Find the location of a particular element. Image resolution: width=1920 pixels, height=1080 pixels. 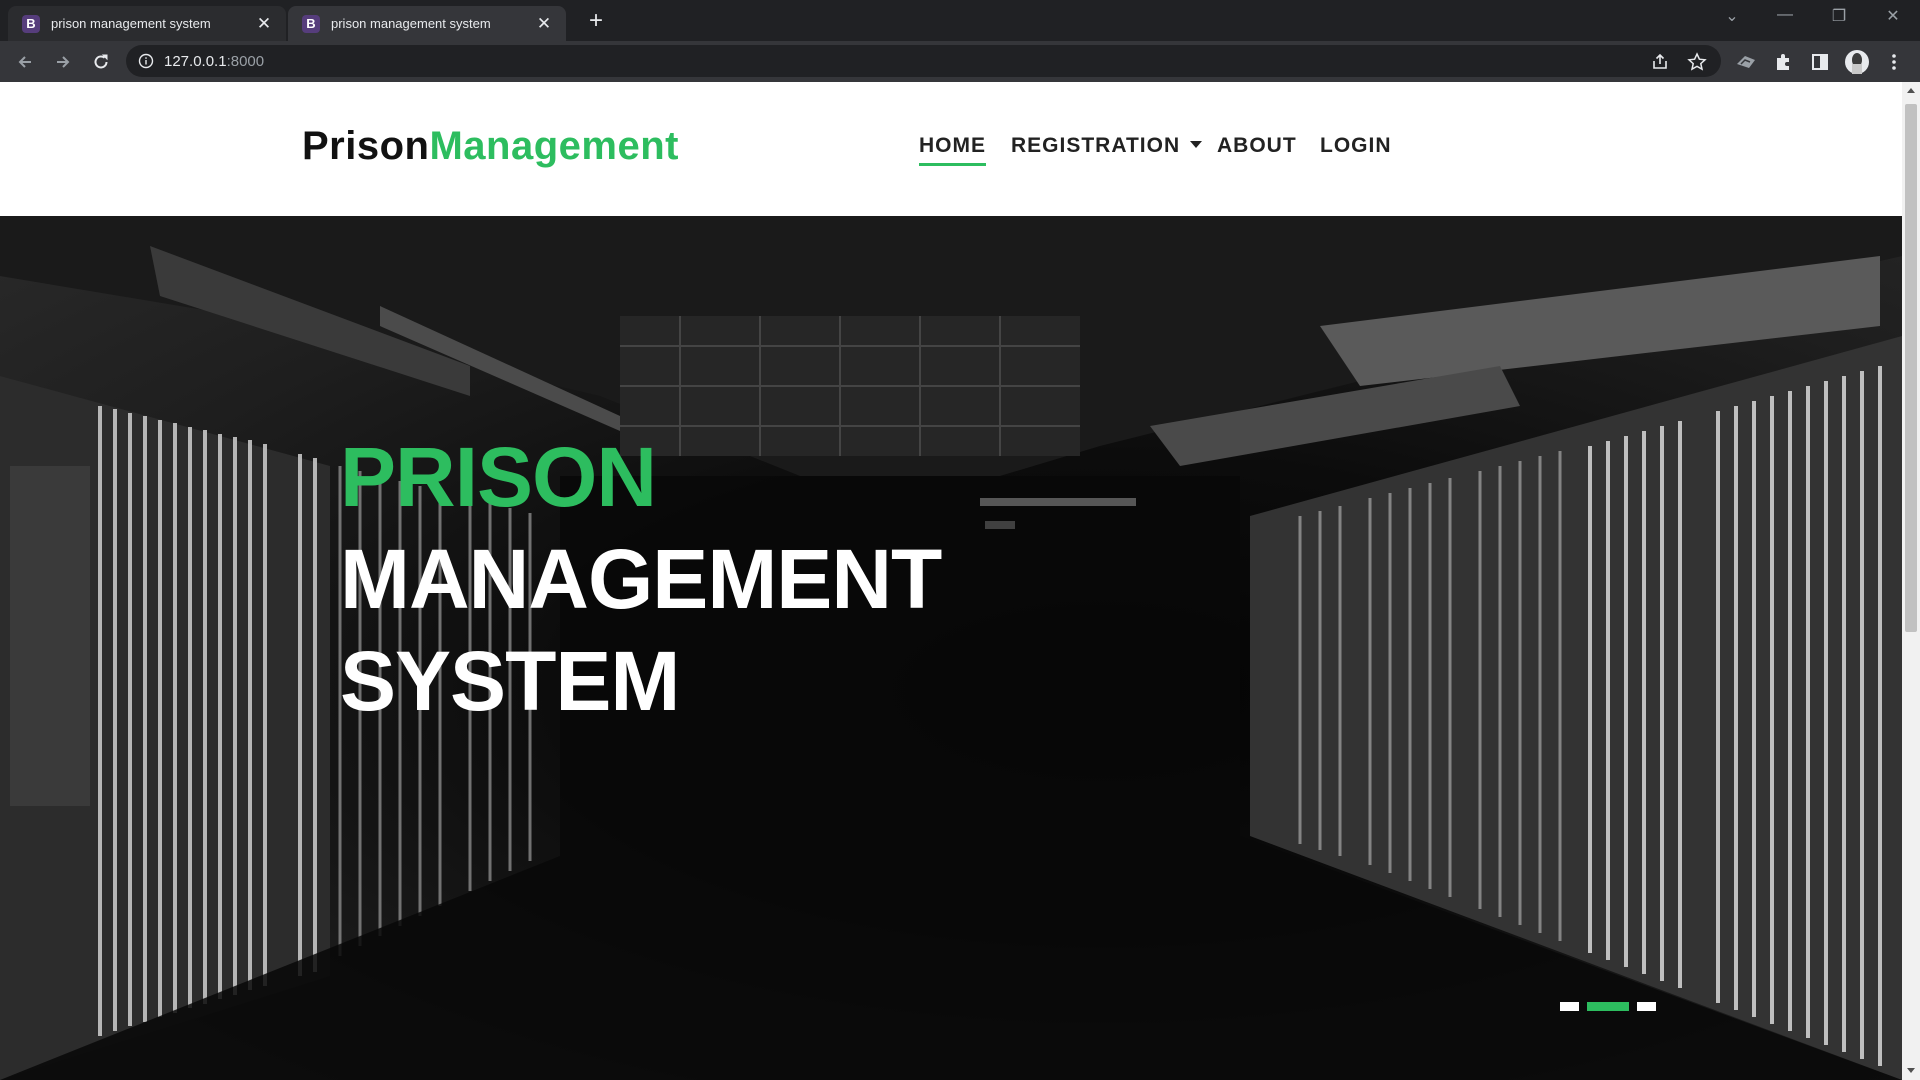

scroll-down-arrow-icon is located at coordinates (1911, 1070).